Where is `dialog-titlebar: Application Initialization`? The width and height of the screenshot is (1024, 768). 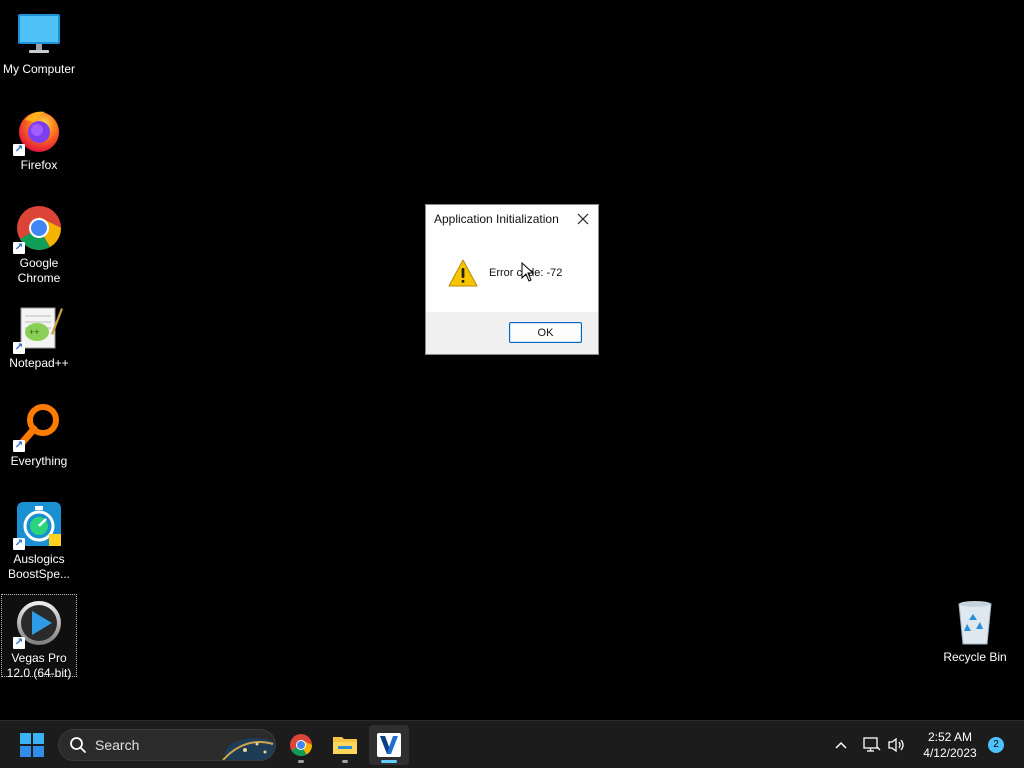
dialog-titlebar: Application Initialization is located at coordinates (512, 219).